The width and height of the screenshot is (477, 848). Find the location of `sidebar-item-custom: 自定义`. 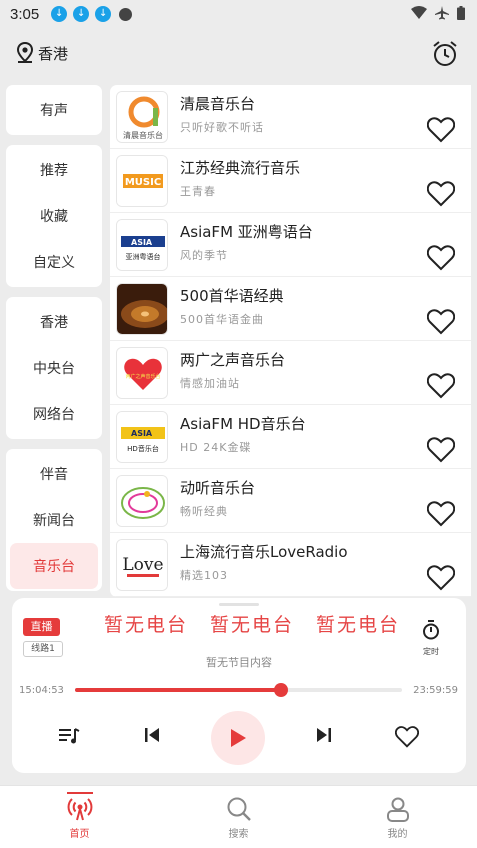

sidebar-item-custom: 自定义 is located at coordinates (54, 262).